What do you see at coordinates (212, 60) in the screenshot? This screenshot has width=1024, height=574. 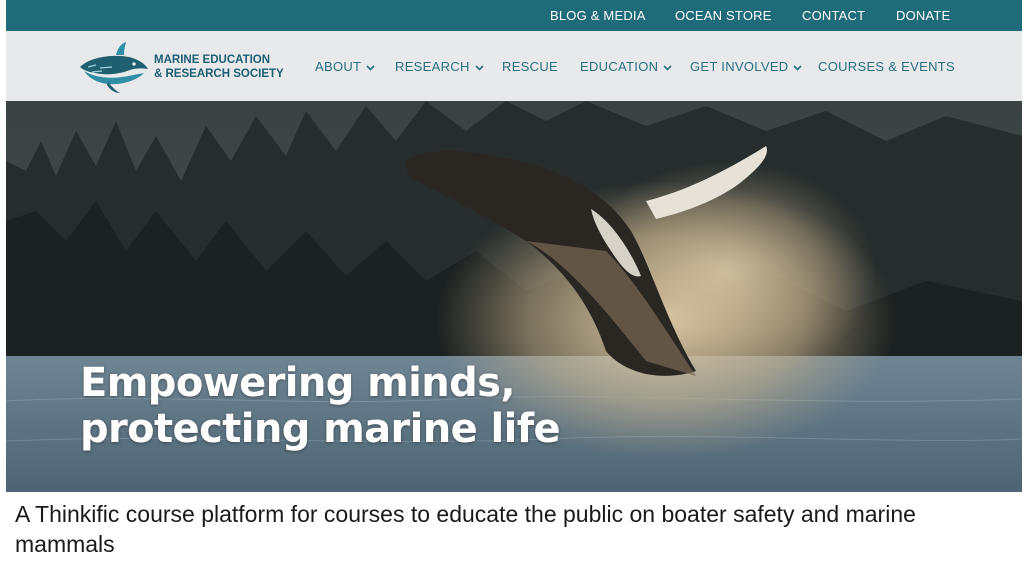 I see `logo-line-1: MARINE EDUCATION` at bounding box center [212, 60].